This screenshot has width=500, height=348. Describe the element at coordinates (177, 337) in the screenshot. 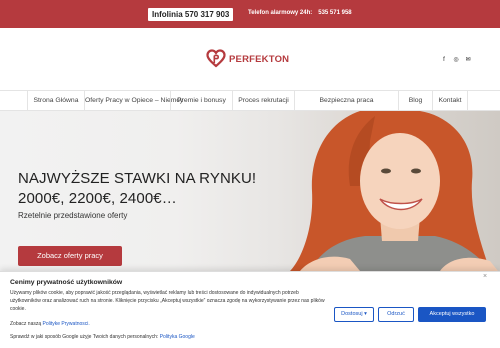

I see `google-policy-link: Polityka Google` at that location.